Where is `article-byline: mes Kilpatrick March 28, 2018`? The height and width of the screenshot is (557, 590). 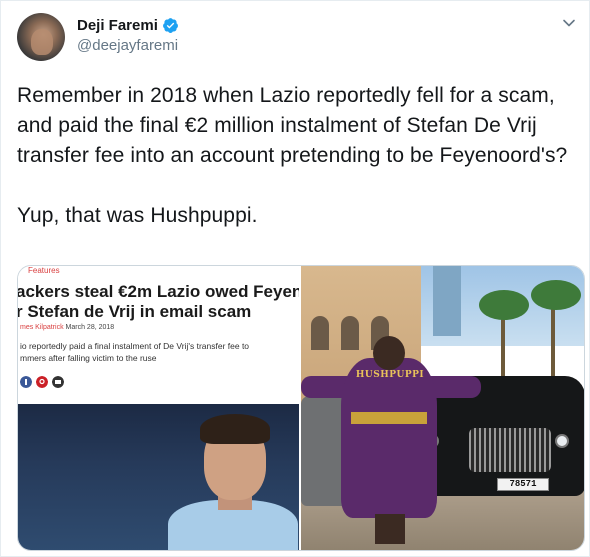 article-byline: mes Kilpatrick March 28, 2018 is located at coordinates (67, 327).